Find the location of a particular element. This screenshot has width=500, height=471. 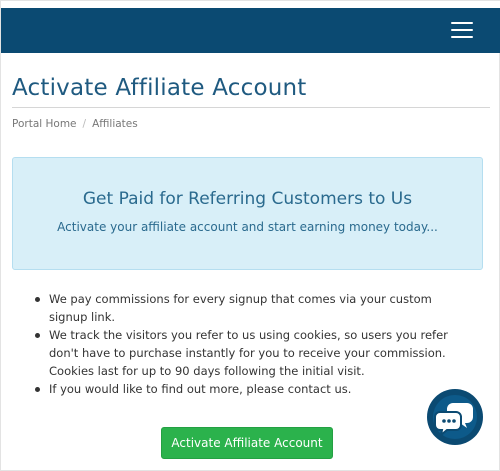

chat-bubbles-icon is located at coordinates (455, 417).